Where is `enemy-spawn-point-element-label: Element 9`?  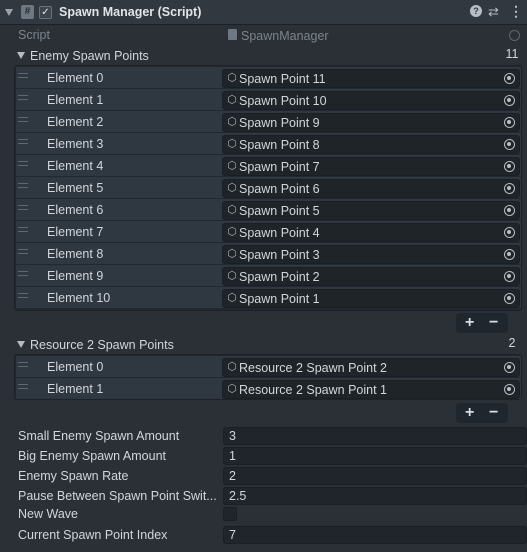 enemy-spawn-point-element-label: Element 9 is located at coordinates (75, 276).